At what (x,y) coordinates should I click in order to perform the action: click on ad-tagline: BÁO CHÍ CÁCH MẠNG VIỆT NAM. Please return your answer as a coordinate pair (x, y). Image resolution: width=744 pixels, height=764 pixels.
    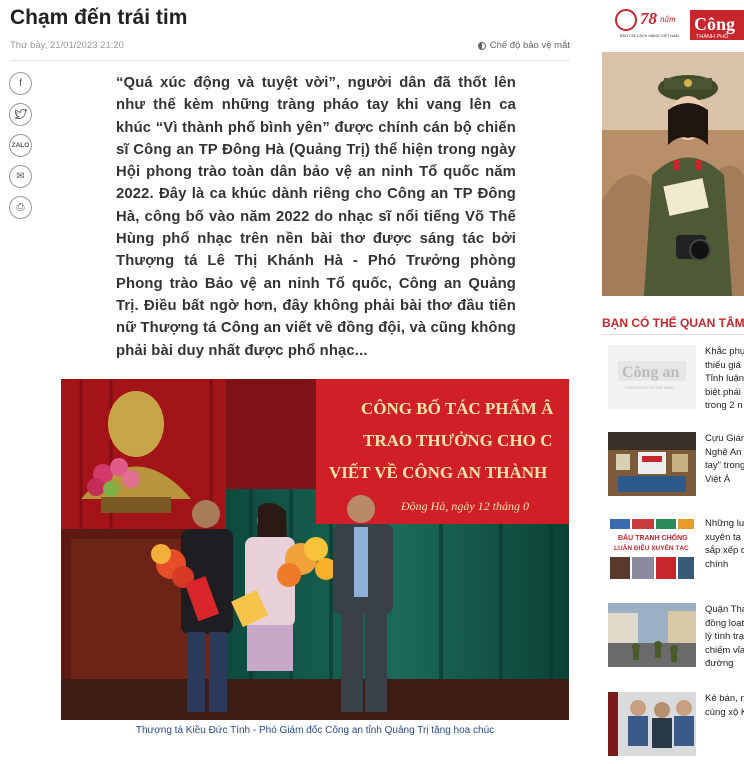
    Looking at the image, I should click on (649, 35).